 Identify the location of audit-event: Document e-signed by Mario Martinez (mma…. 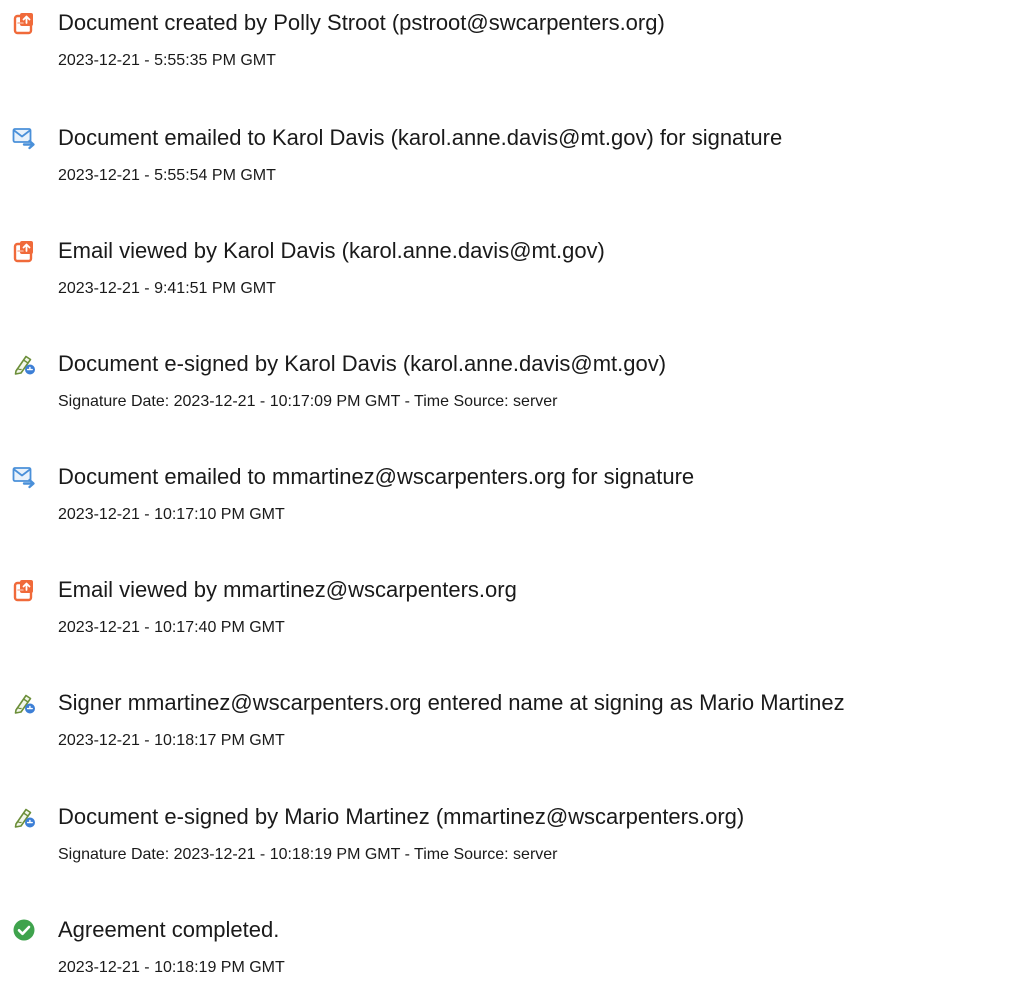
(505, 849).